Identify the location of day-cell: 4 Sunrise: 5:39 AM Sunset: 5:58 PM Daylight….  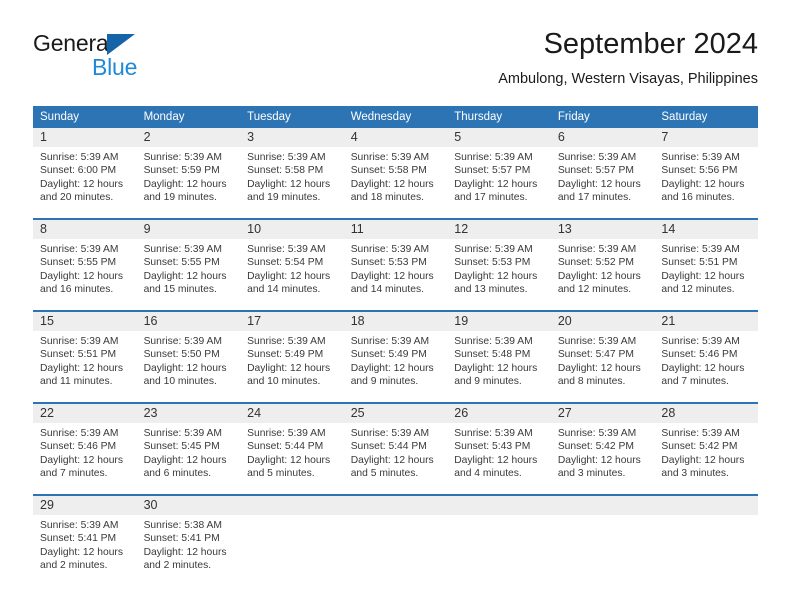
(395, 173).